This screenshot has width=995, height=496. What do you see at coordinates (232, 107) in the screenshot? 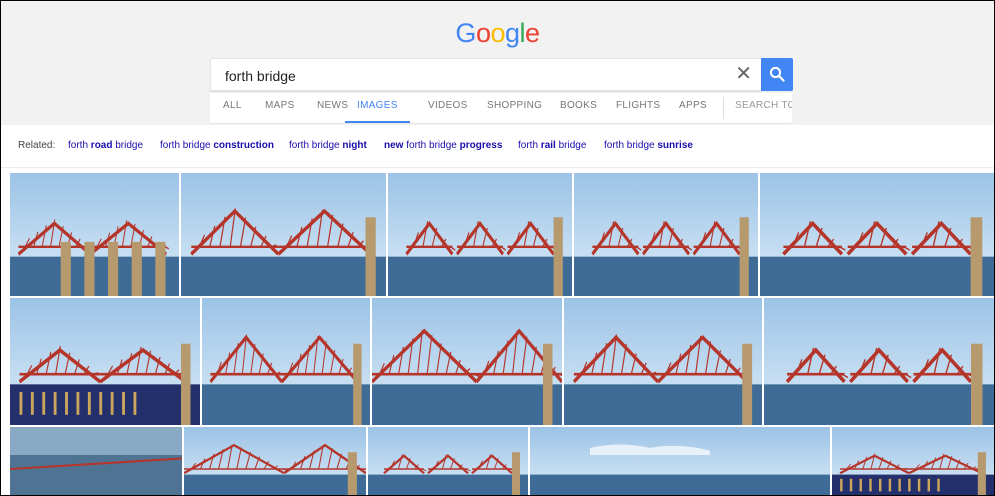
I see `tab-all: ALL` at bounding box center [232, 107].